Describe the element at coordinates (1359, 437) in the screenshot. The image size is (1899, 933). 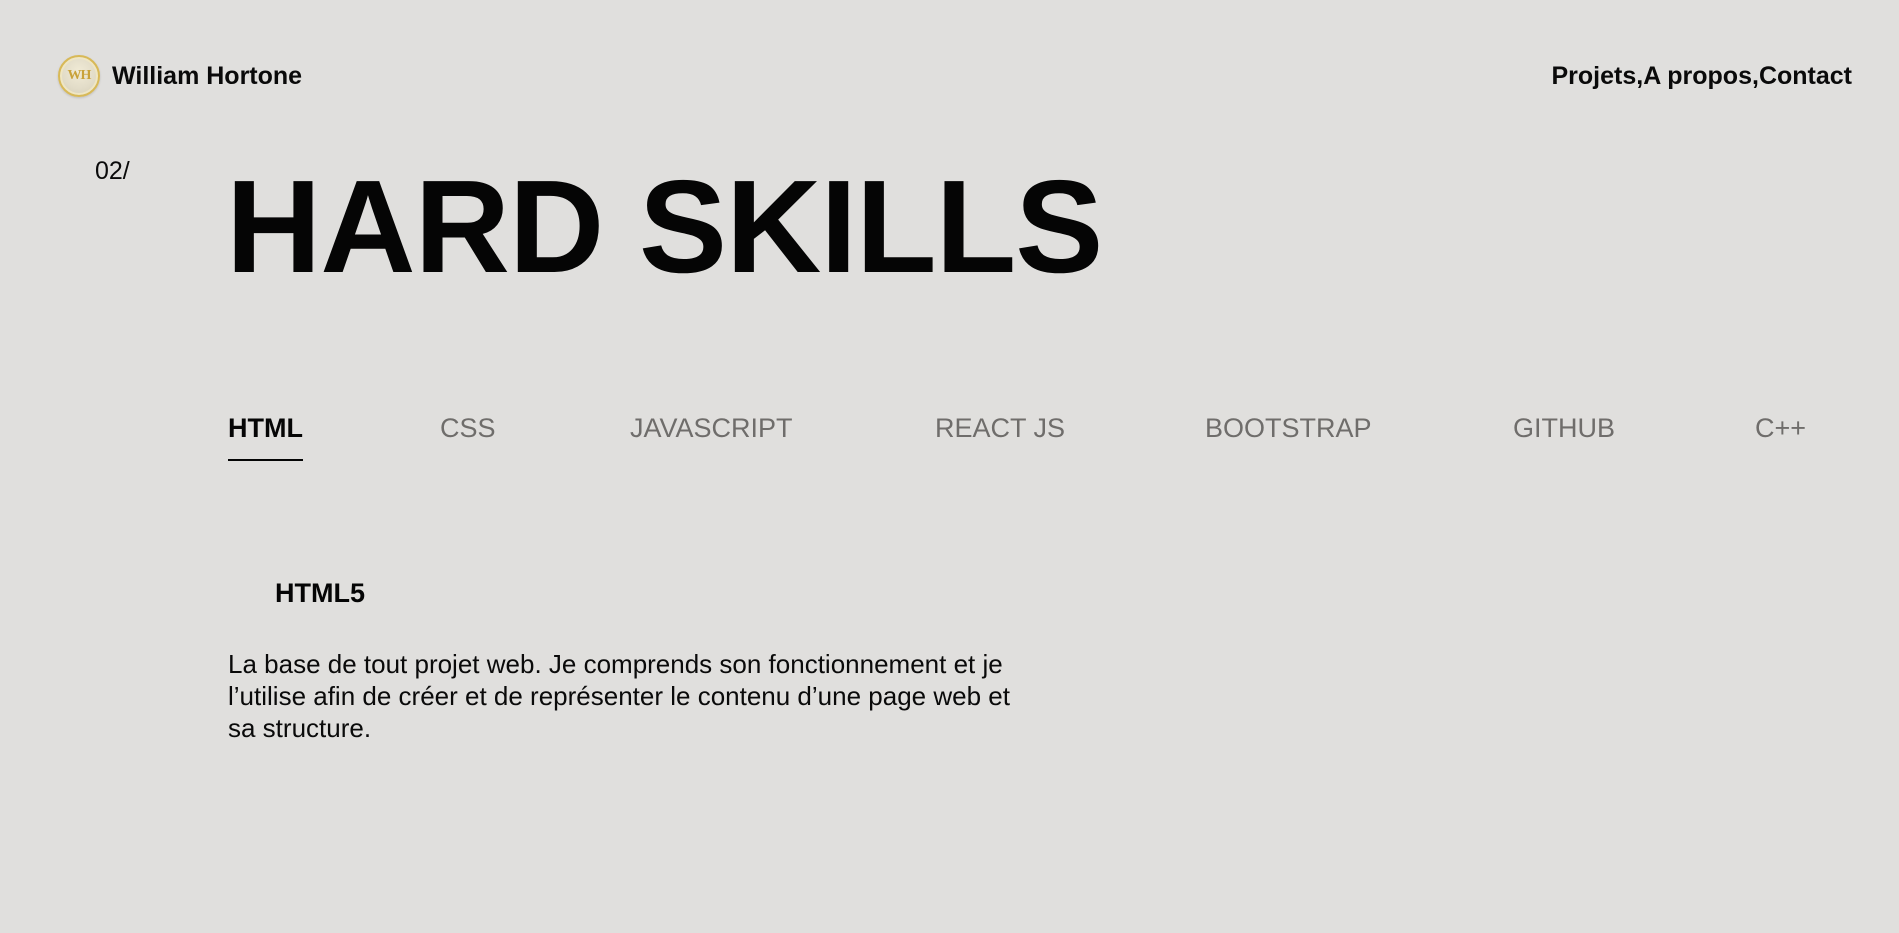
I see `tab-bootstrap: BOOTSTRAP` at that location.